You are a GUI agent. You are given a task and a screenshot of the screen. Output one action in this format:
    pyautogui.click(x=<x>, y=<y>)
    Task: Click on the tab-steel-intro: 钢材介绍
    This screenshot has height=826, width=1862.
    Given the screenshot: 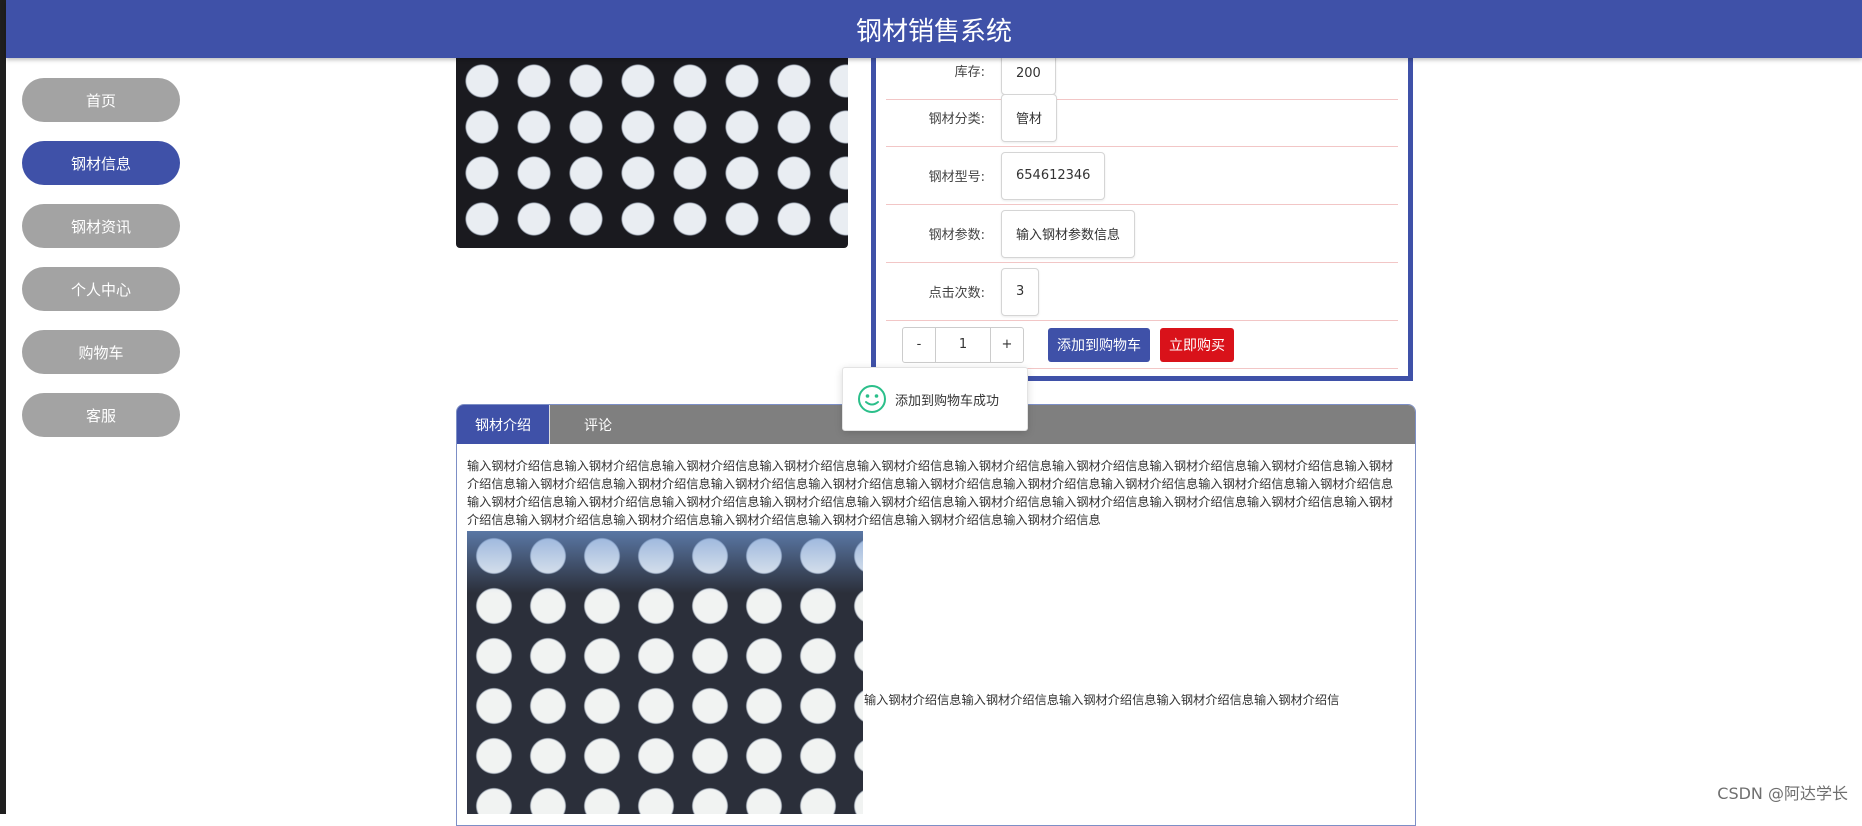 What is the action you would take?
    pyautogui.click(x=503, y=424)
    